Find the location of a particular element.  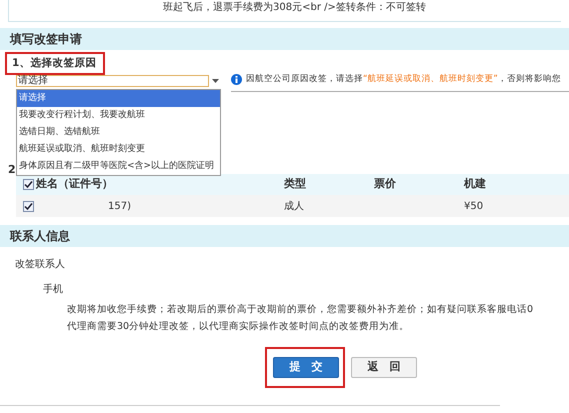

dropdown-option: 选错日期、选错航班 is located at coordinates (118, 132).